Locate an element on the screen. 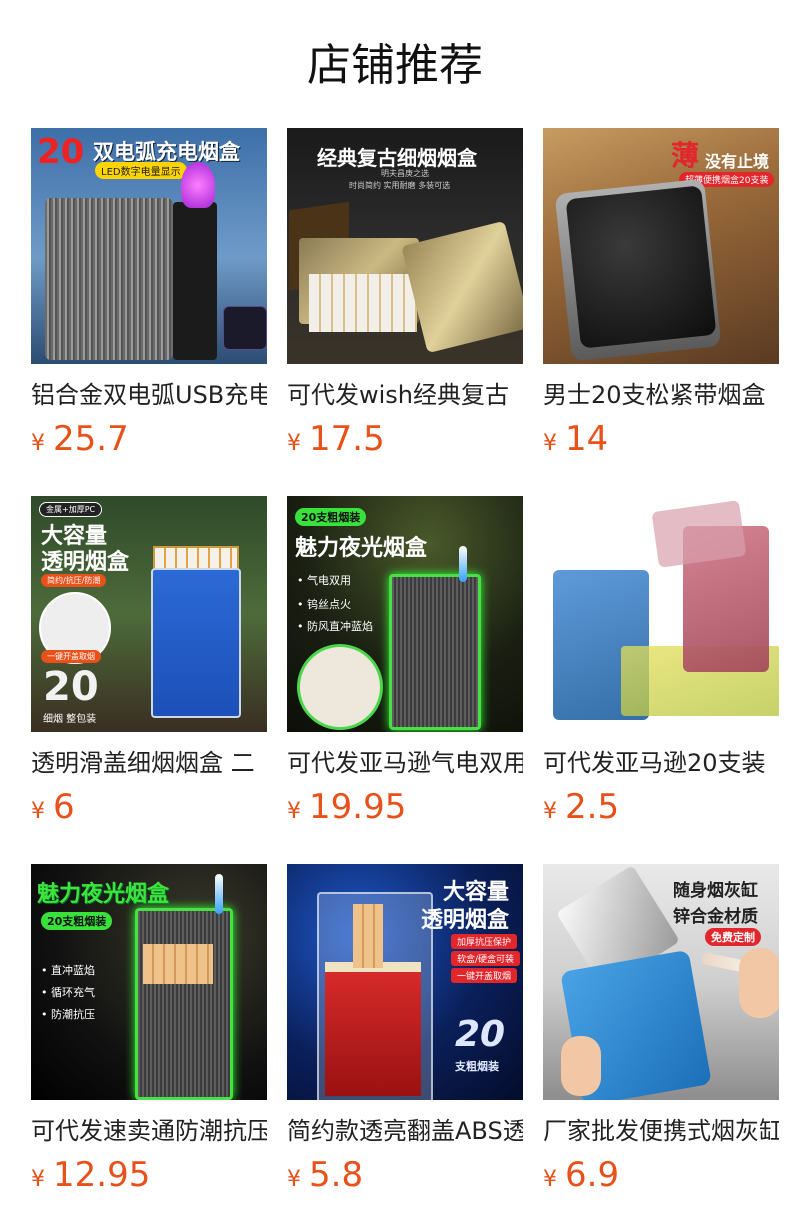 This screenshot has height=1232, width=790. product-card: 可代发亚马逊20支装 ¥2.5 is located at coordinates (661, 666).